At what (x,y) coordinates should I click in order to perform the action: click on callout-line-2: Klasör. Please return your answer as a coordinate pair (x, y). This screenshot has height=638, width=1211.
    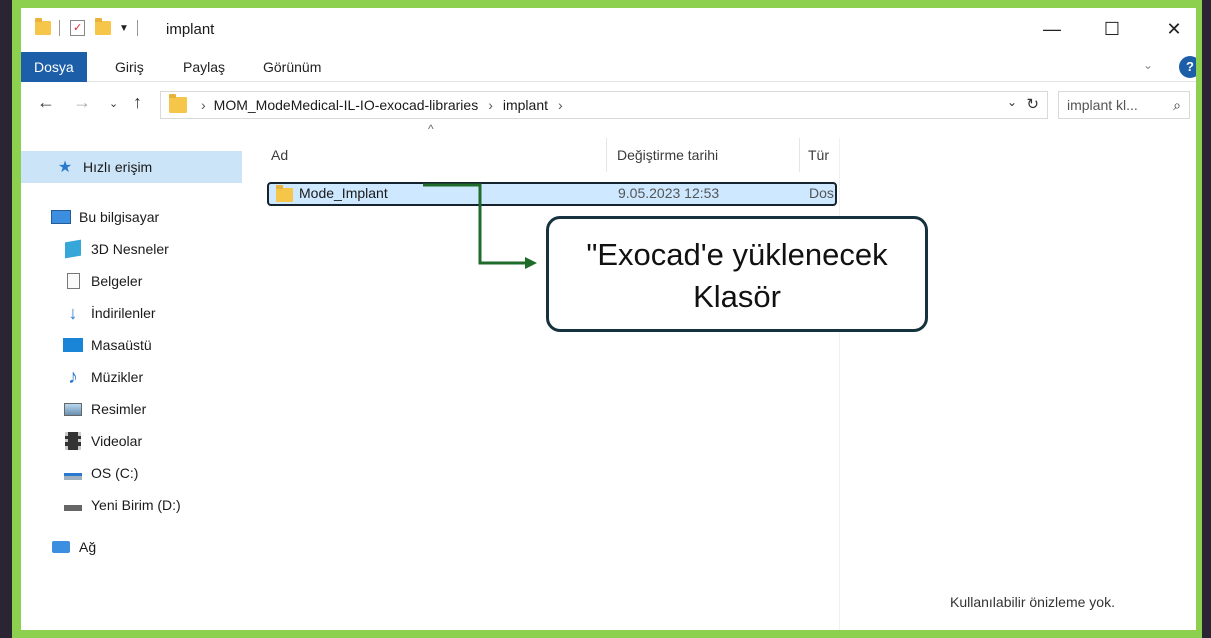
    Looking at the image, I should click on (737, 296).